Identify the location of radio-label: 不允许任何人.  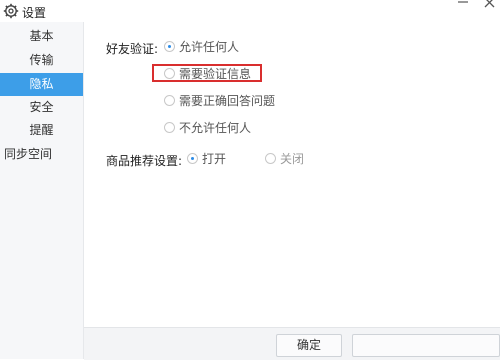
(215, 128).